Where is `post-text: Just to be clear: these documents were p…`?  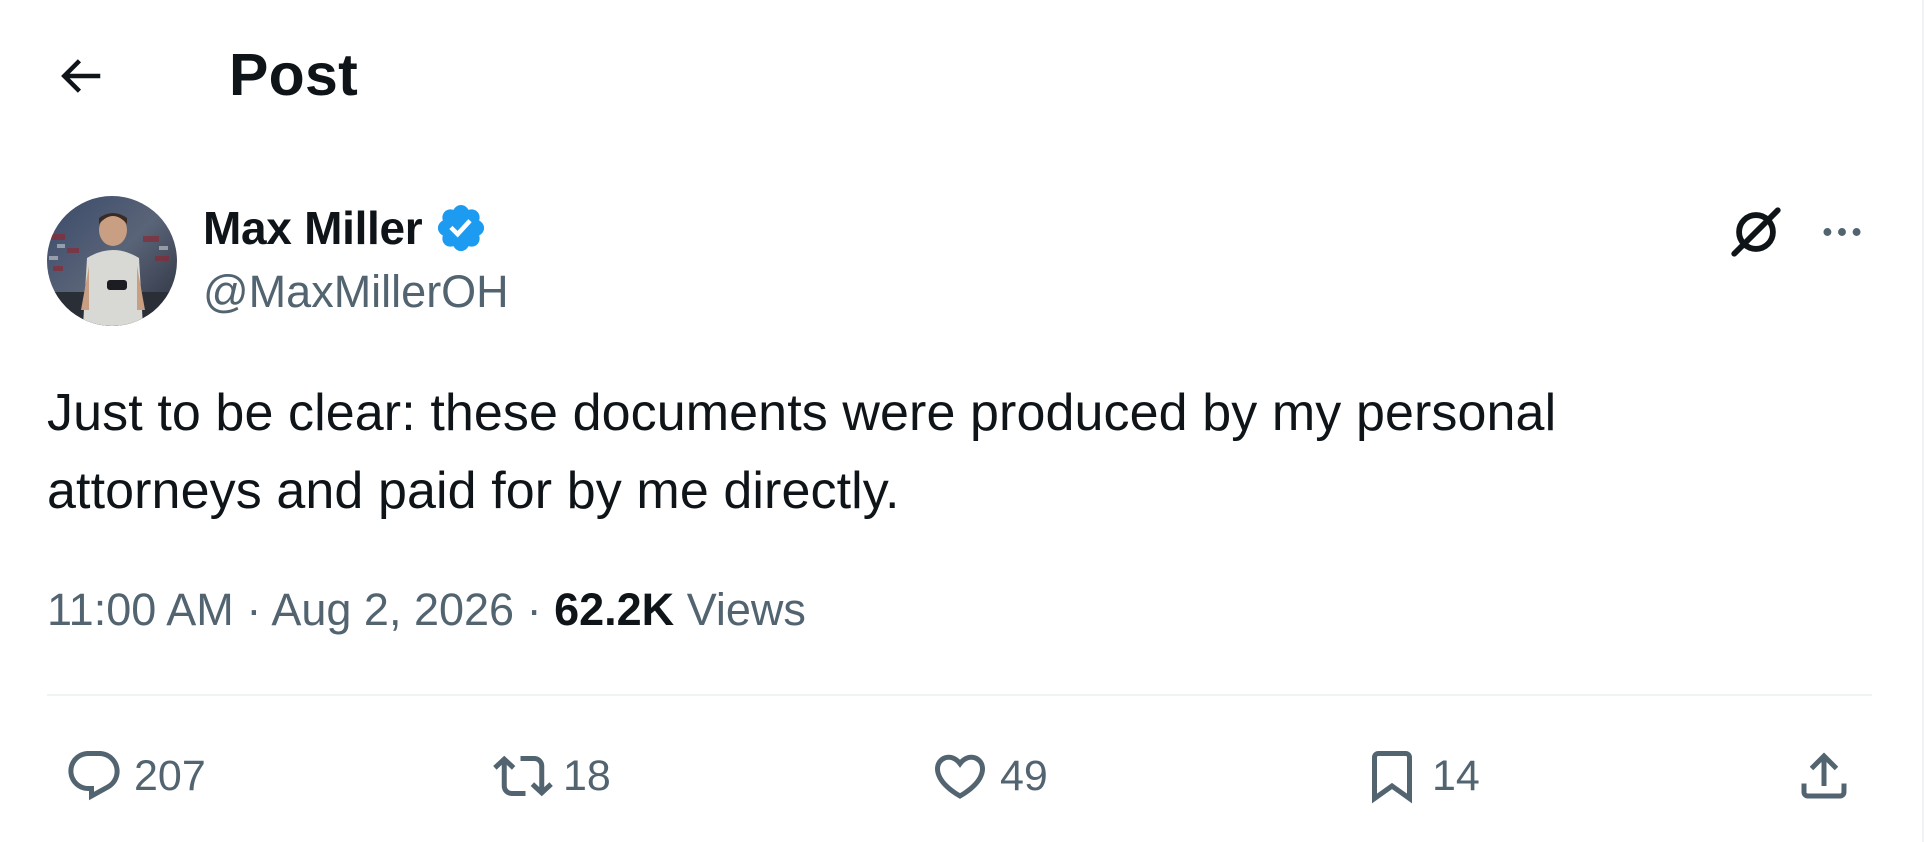 post-text: Just to be clear: these documents were p… is located at coordinates (802, 452).